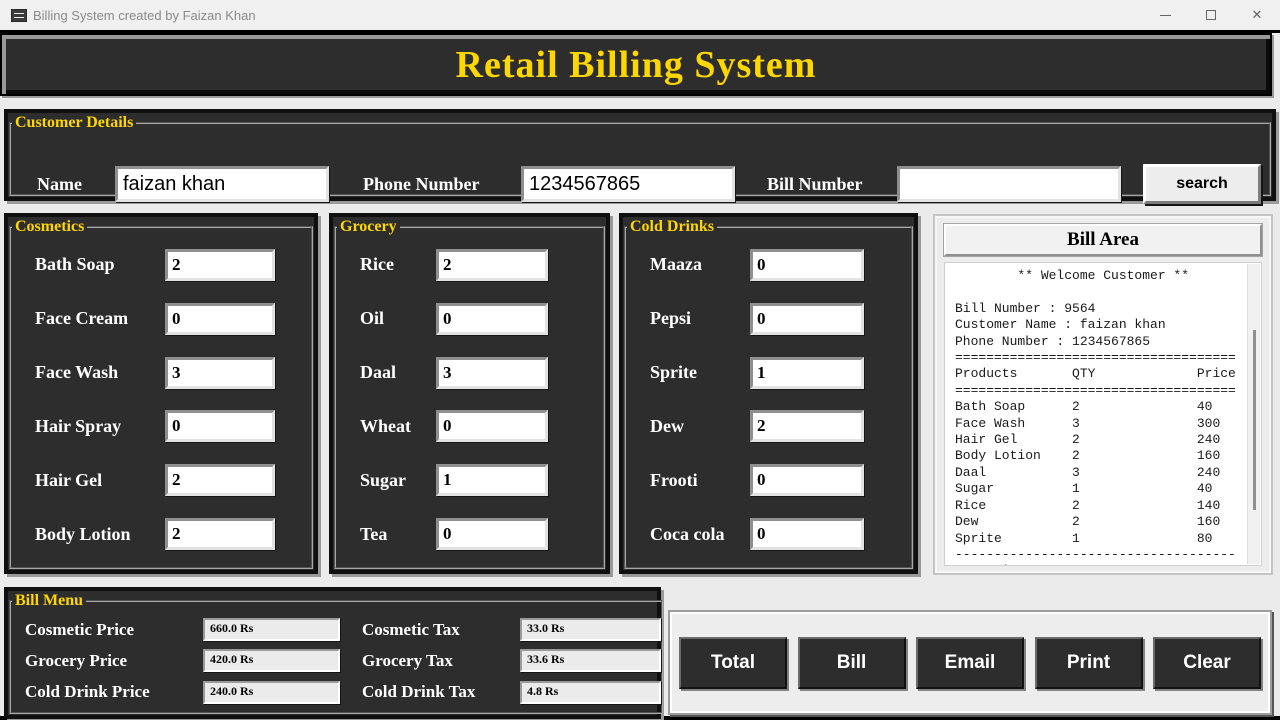 Image resolution: width=1280 pixels, height=720 pixels. I want to click on clear-button: Clear, so click(1207, 662).